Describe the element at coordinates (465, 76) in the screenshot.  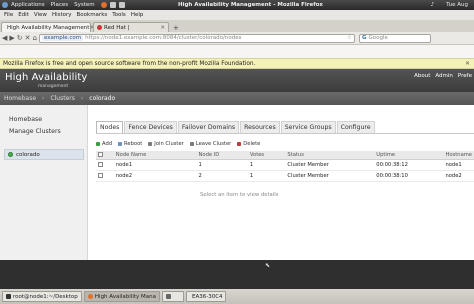
I see `preferences-link: Prefe` at that location.